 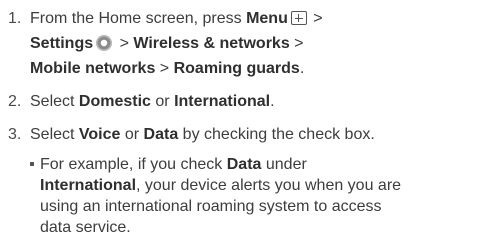 I want to click on menu-icon, so click(x=298, y=18).